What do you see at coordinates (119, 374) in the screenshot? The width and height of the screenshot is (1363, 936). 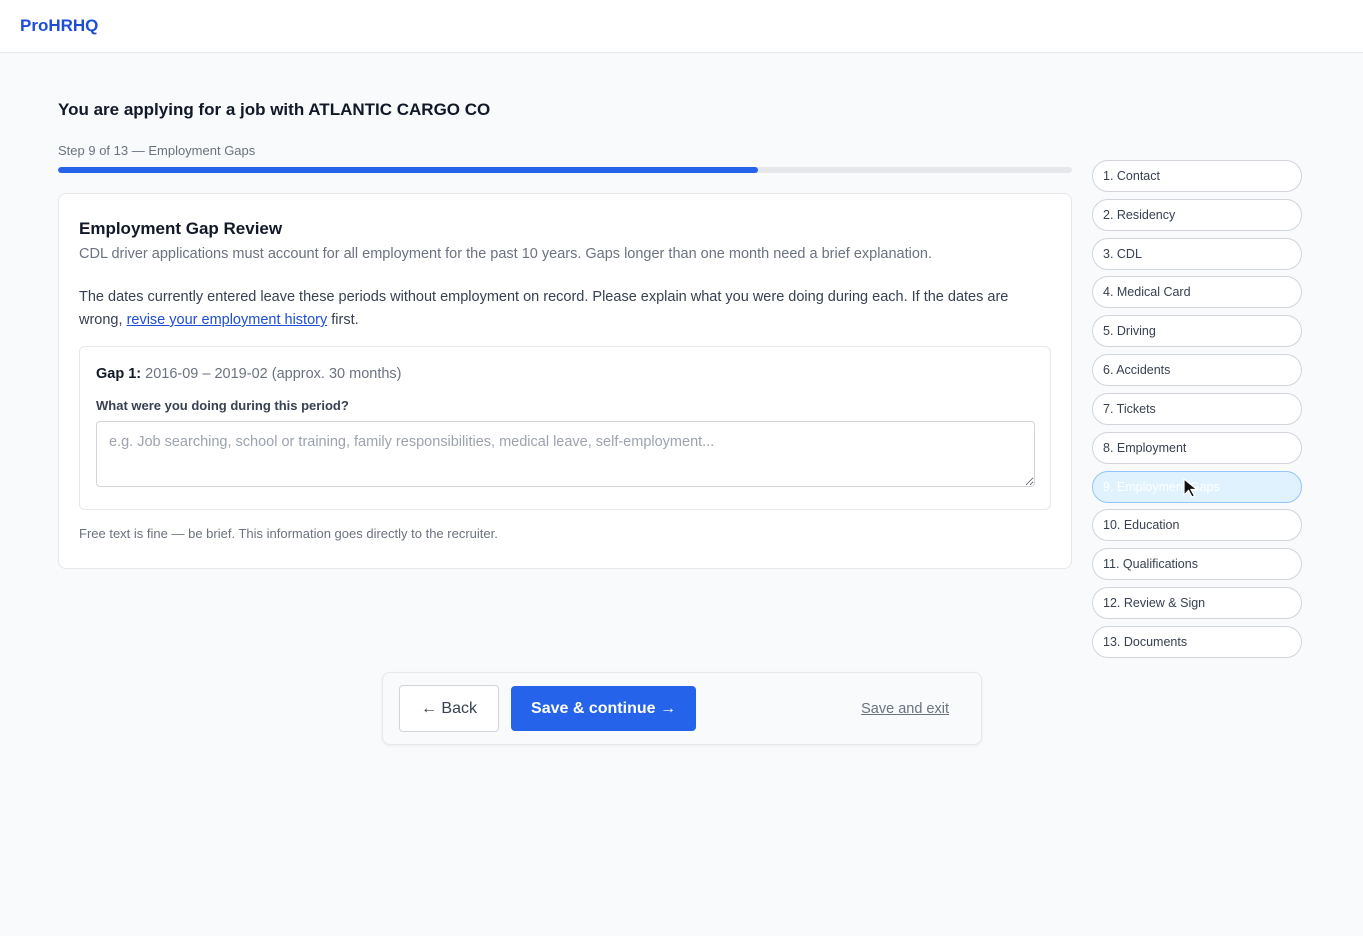 I see `gap-label: Gap 1:` at bounding box center [119, 374].